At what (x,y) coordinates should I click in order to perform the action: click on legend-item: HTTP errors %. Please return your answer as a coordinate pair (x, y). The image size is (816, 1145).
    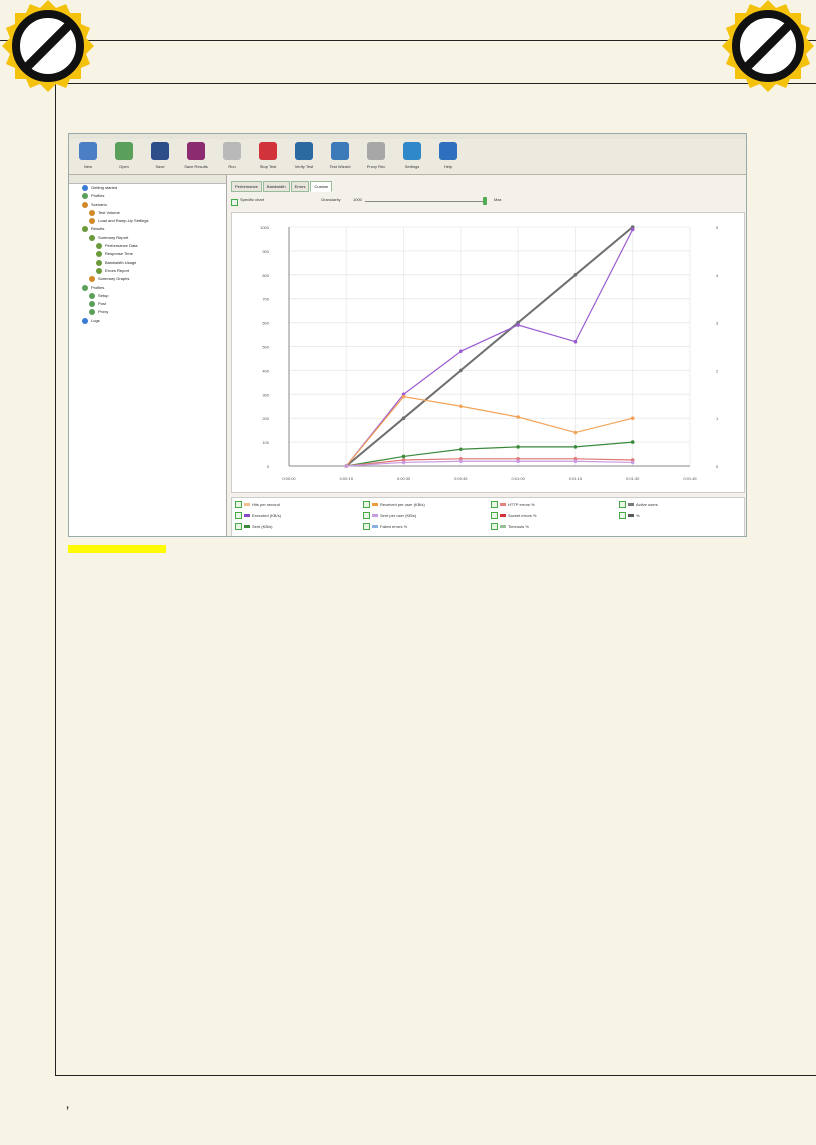
    Looking at the image, I should click on (513, 504).